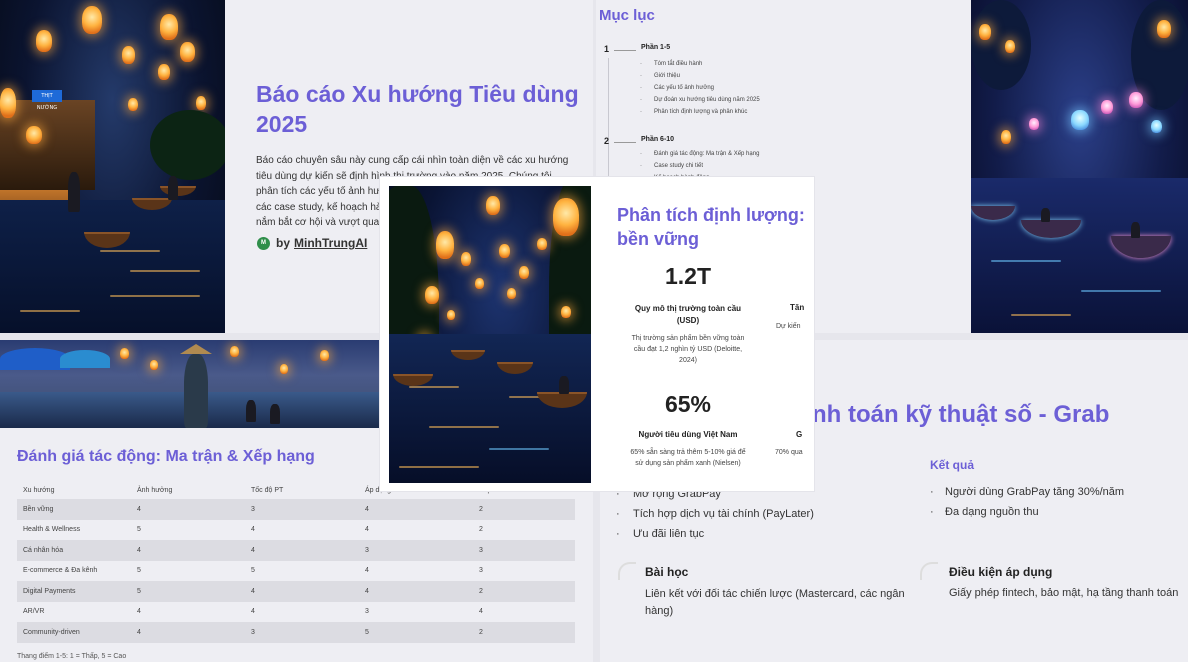  Describe the element at coordinates (700, 88) in the screenshot. I see `toc-item: · Các yếu tố ảnh hưởng` at that location.